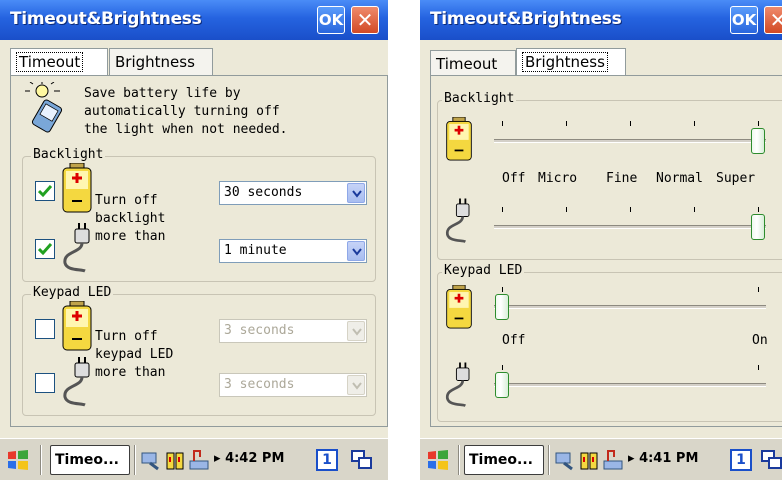  Describe the element at coordinates (130, 218) in the screenshot. I see `backlight-text-2: backlight` at that location.